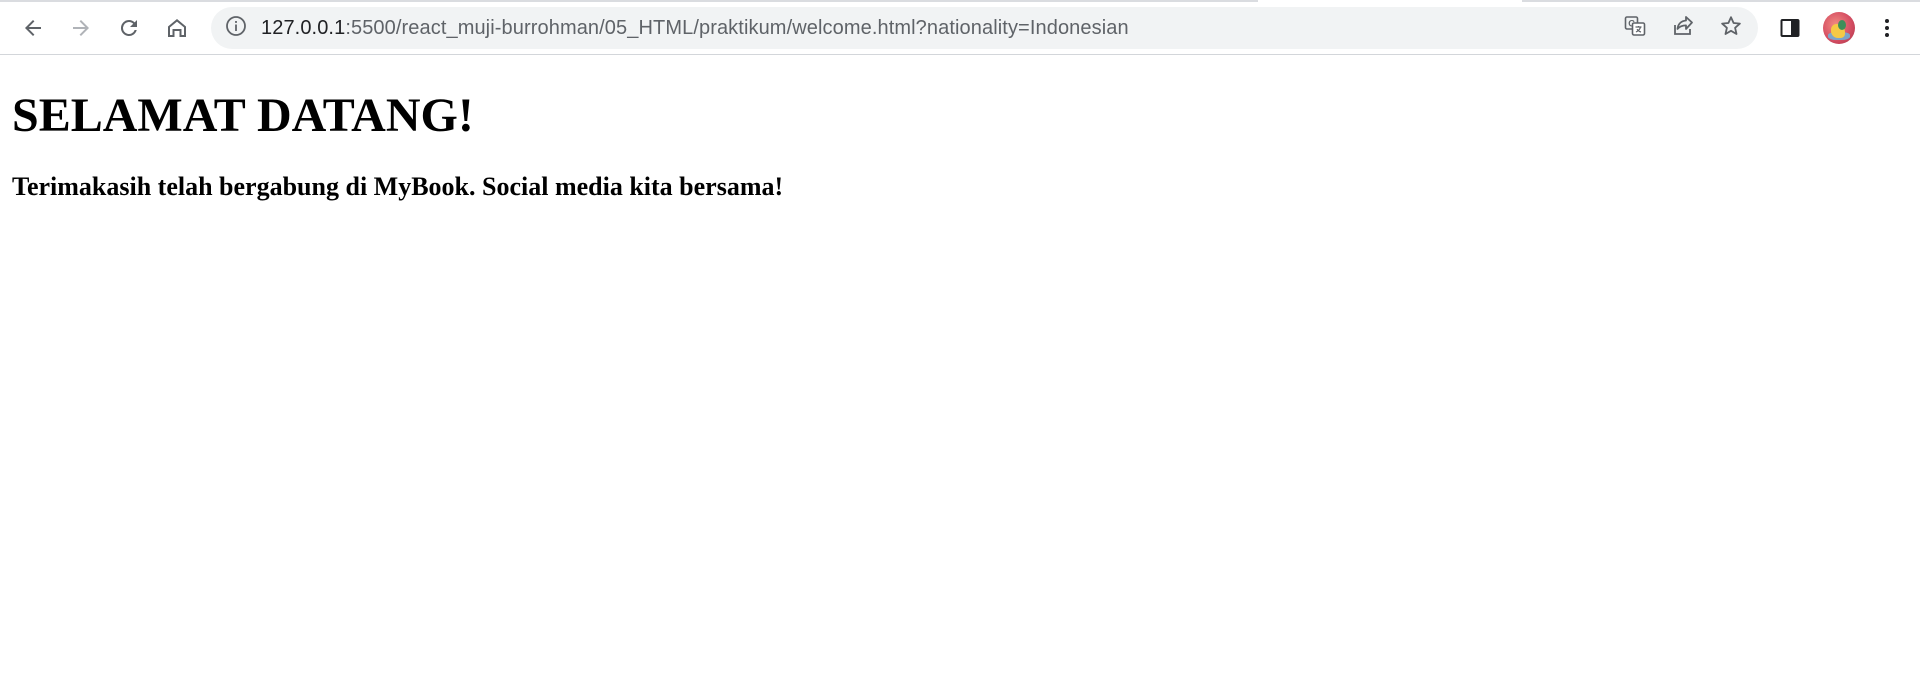  I want to click on page-heading: SELAMAT DATANG!, so click(243, 115).